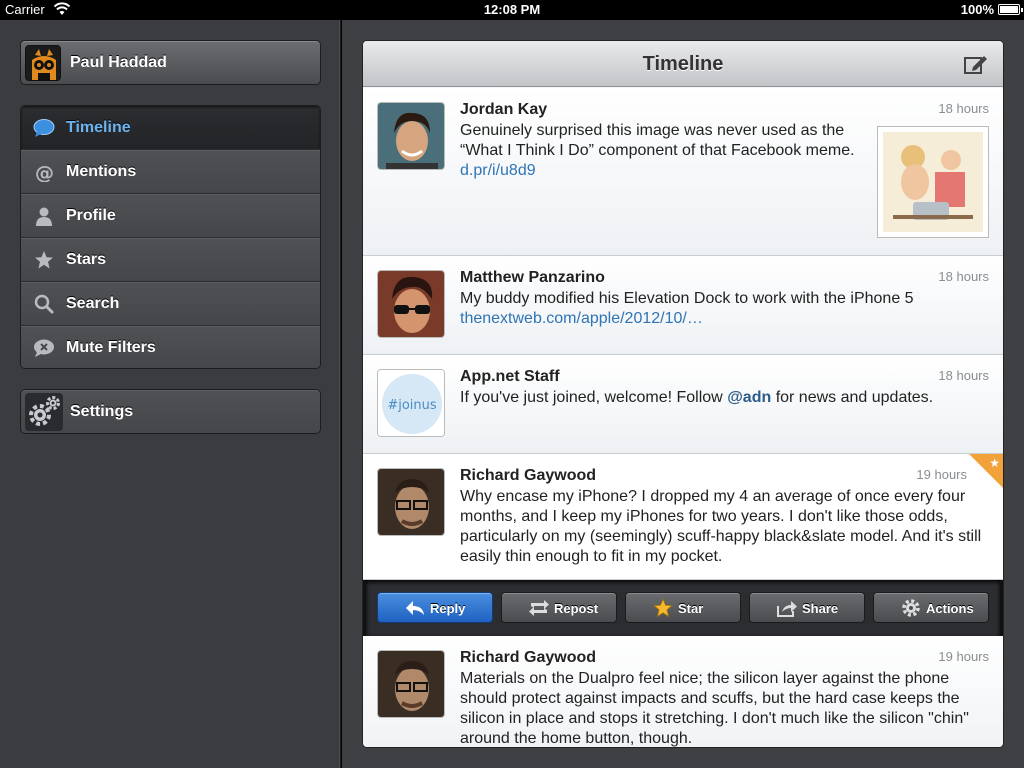  I want to click on post-image-thumbnail, so click(933, 182).